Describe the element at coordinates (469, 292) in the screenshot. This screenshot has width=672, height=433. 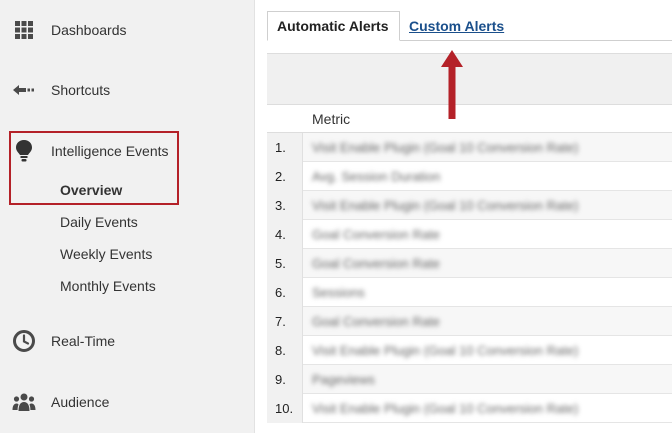
I see `table-row: 6. Sessions` at that location.